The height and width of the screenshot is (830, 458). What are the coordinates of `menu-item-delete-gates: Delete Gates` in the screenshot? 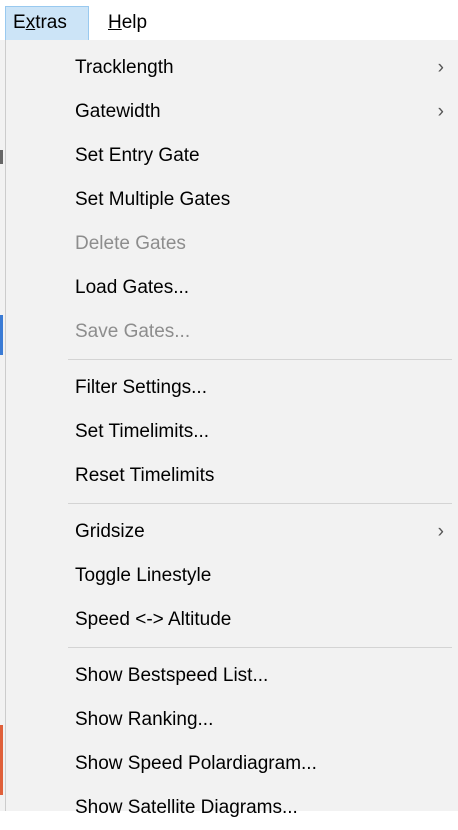 It's located at (232, 244).